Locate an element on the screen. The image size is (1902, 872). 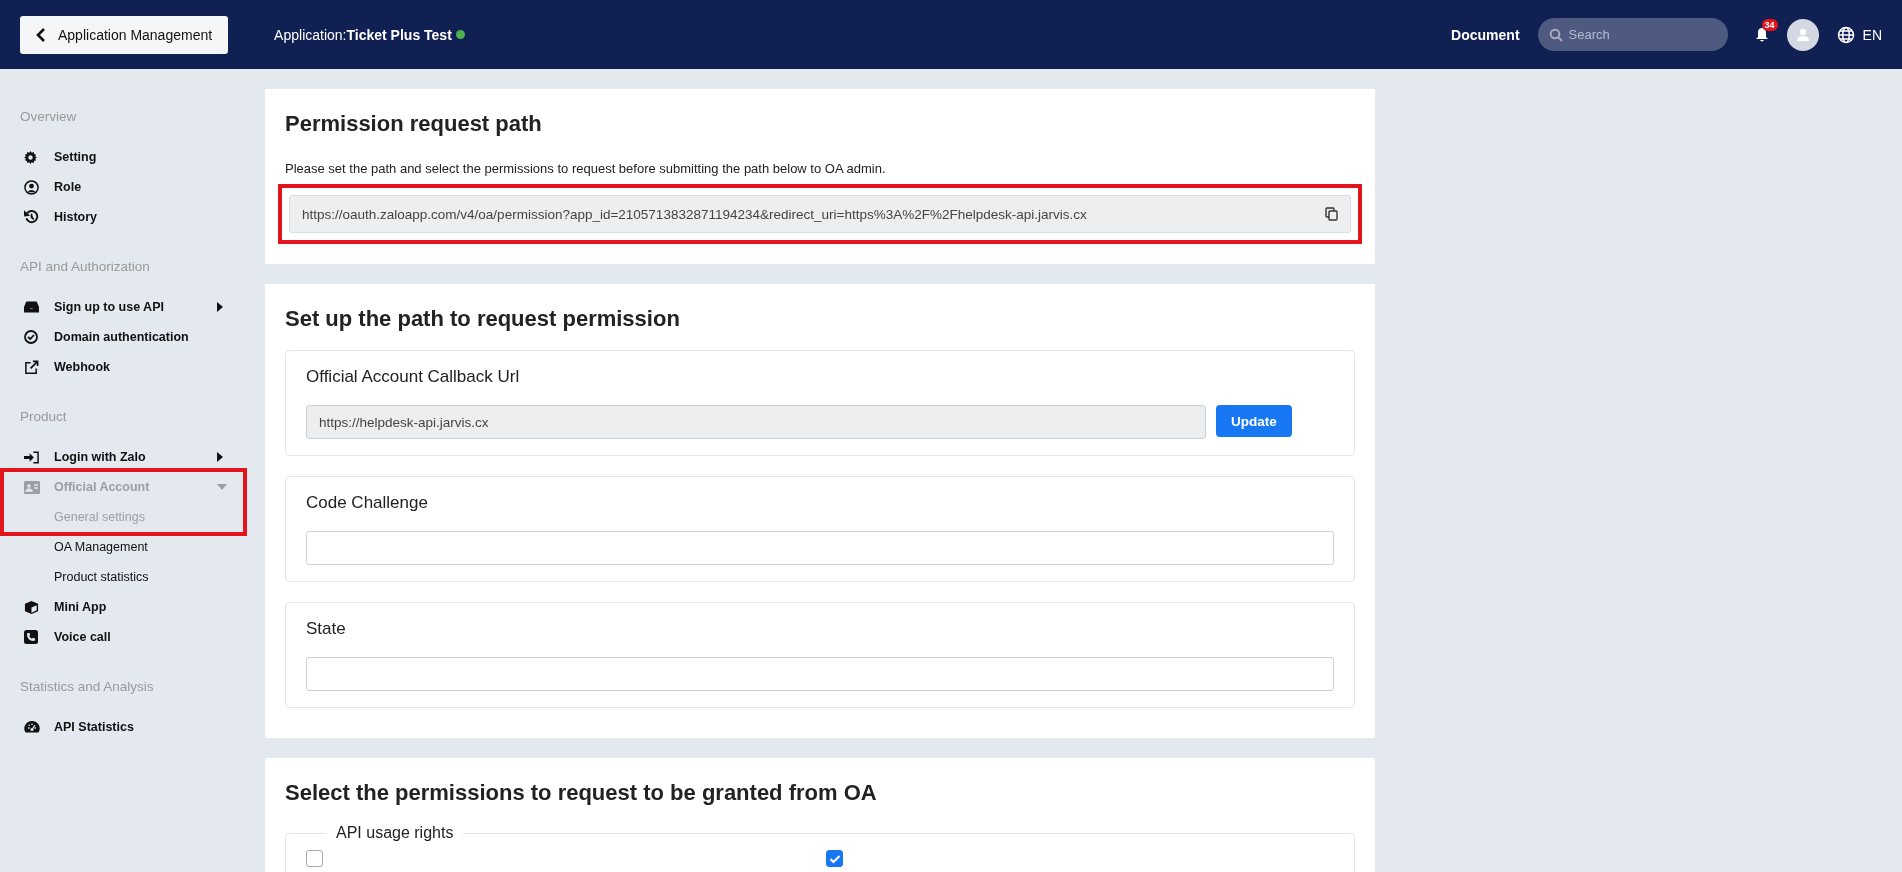
sidebar-subitem: Product statistics is located at coordinates (132, 577).